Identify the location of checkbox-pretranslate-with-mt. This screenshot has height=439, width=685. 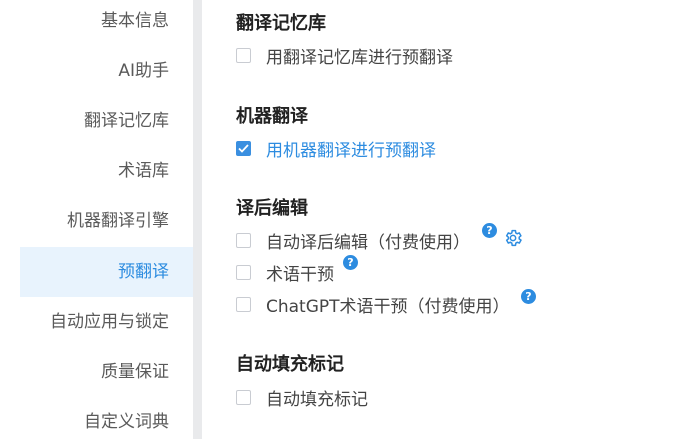
(243, 148).